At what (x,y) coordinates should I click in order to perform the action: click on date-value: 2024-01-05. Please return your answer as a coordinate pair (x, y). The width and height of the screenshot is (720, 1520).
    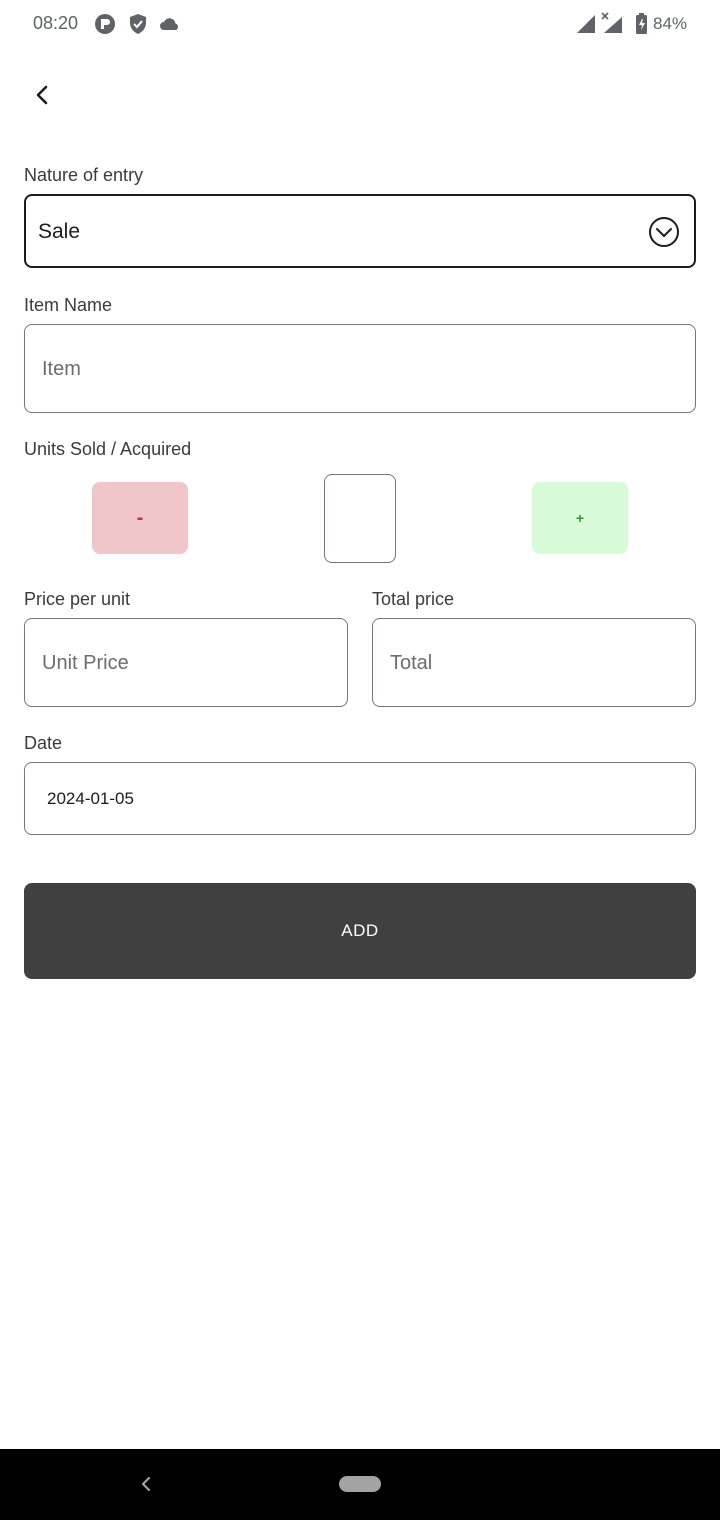
    Looking at the image, I should click on (90, 798).